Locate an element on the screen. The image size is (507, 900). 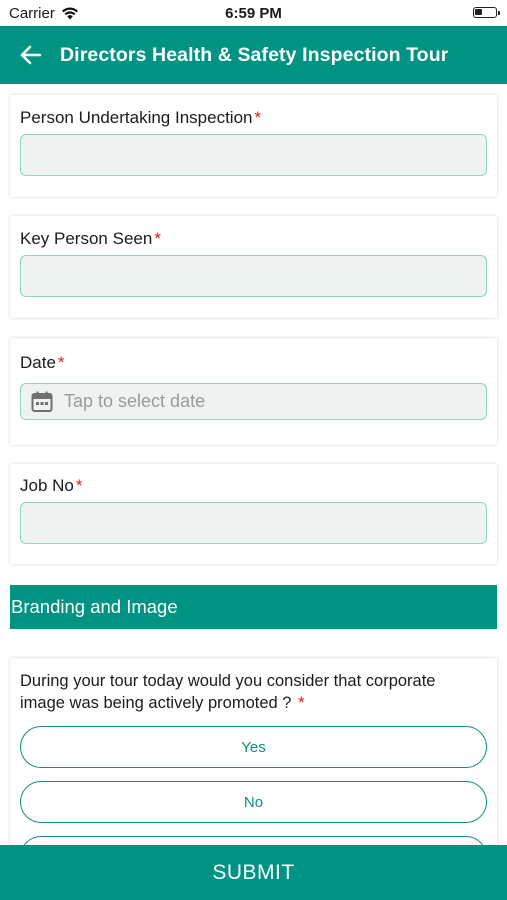
calendar-icon is located at coordinates (42, 401).